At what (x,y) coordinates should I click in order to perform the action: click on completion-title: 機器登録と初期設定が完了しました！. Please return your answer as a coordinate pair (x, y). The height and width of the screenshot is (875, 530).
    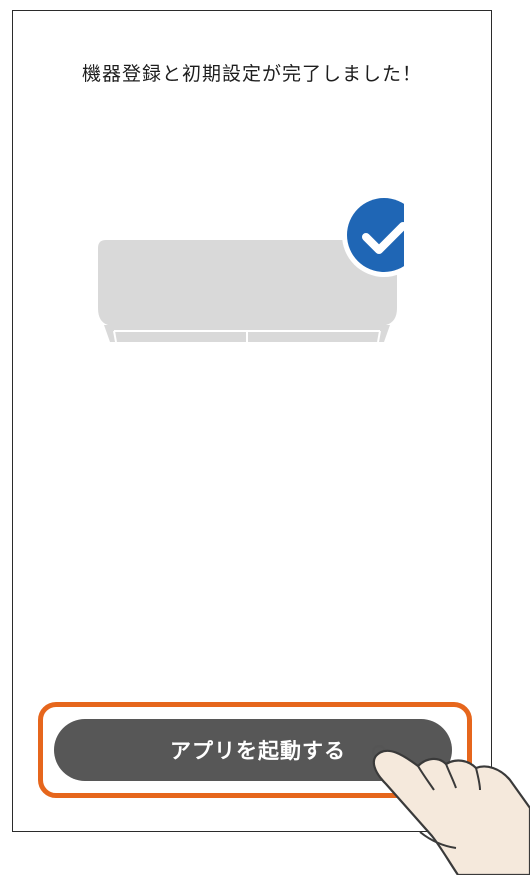
    Looking at the image, I should click on (251, 74).